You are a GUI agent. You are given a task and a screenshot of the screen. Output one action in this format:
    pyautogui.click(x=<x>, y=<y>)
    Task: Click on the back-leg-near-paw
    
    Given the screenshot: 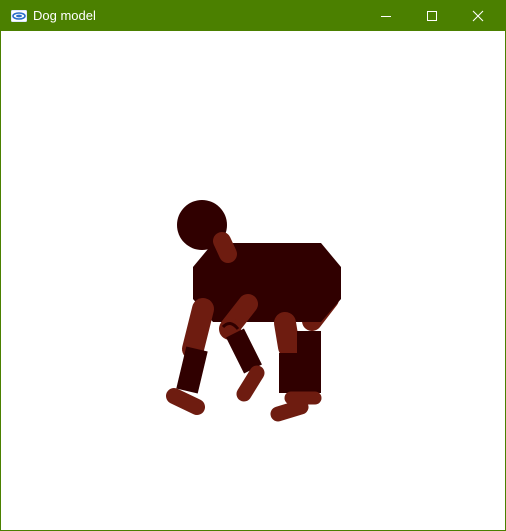 What is the action you would take?
    pyautogui.click(x=289, y=410)
    